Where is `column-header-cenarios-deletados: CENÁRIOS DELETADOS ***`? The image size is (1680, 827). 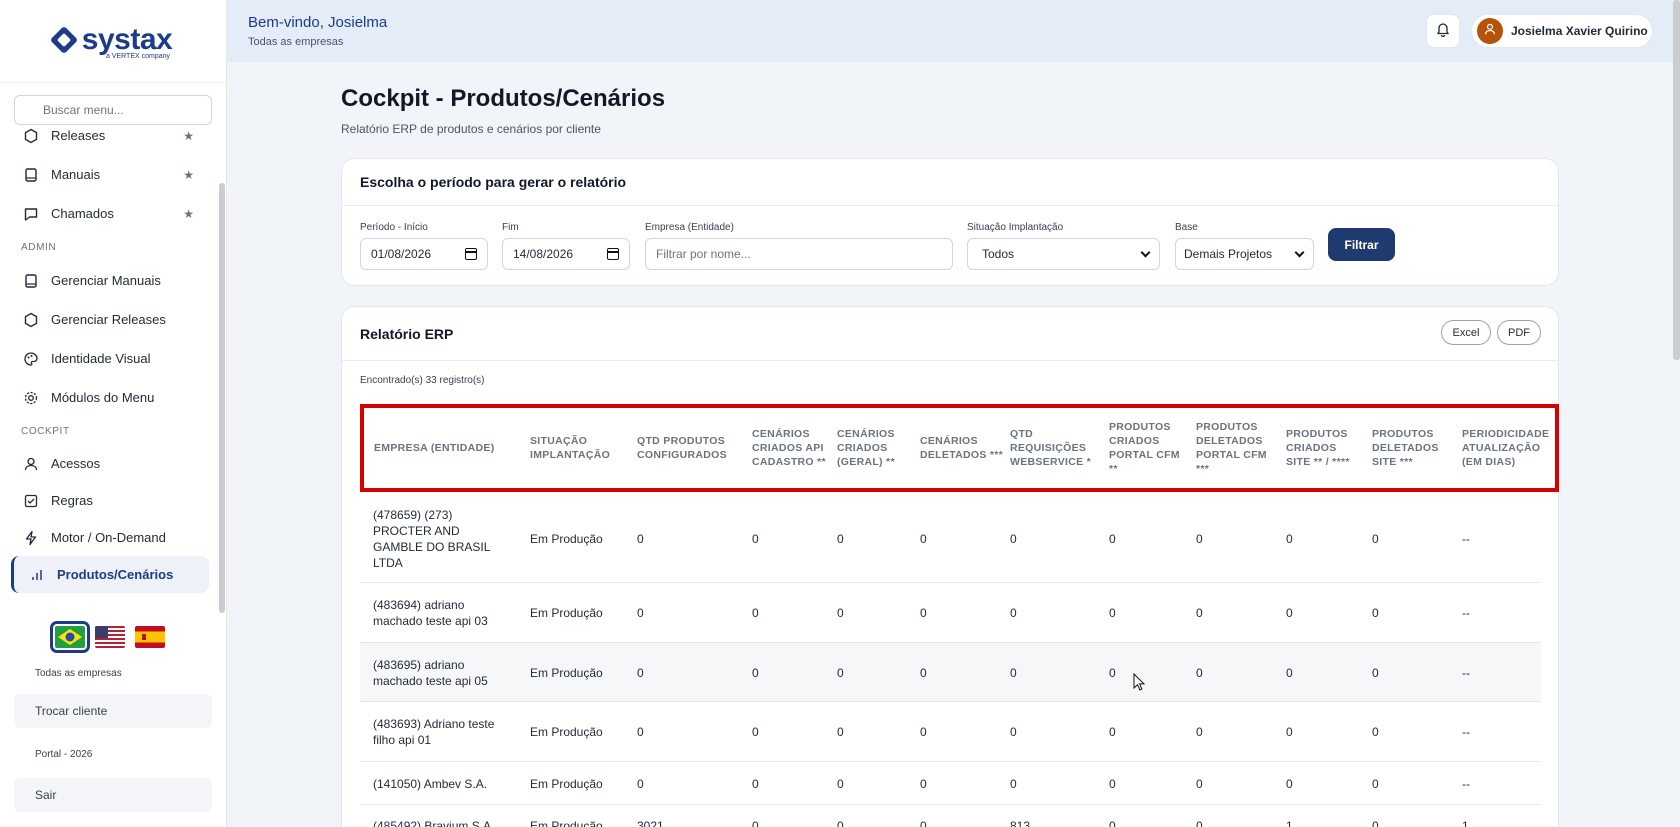 column-header-cenarios-deletados: CENÁRIOS DELETADOS *** is located at coordinates (962, 448).